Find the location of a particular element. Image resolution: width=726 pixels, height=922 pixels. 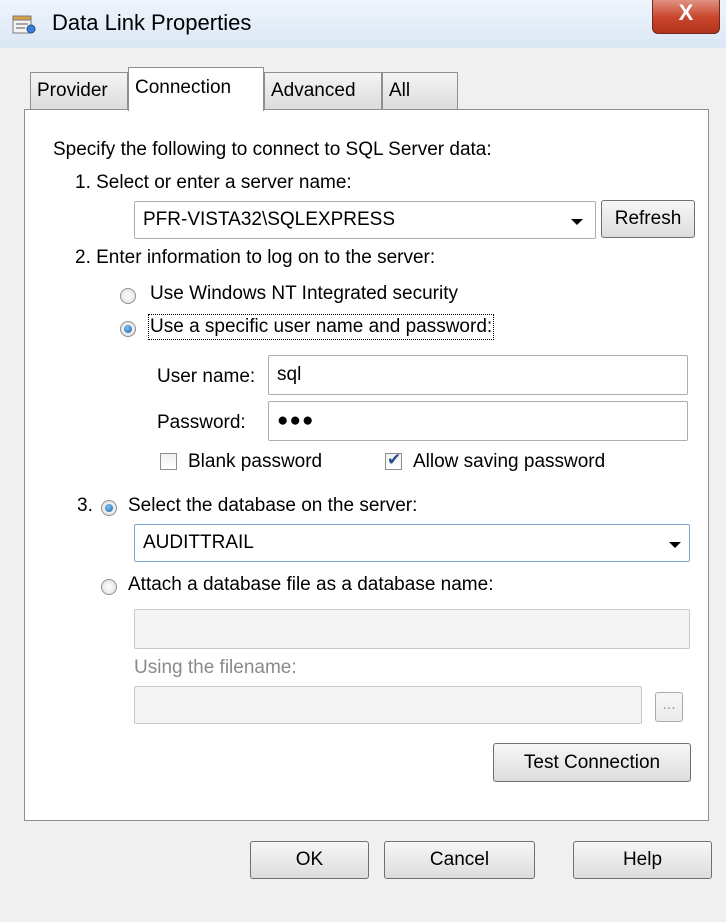

data-link-app-icon is located at coordinates (24, 24).